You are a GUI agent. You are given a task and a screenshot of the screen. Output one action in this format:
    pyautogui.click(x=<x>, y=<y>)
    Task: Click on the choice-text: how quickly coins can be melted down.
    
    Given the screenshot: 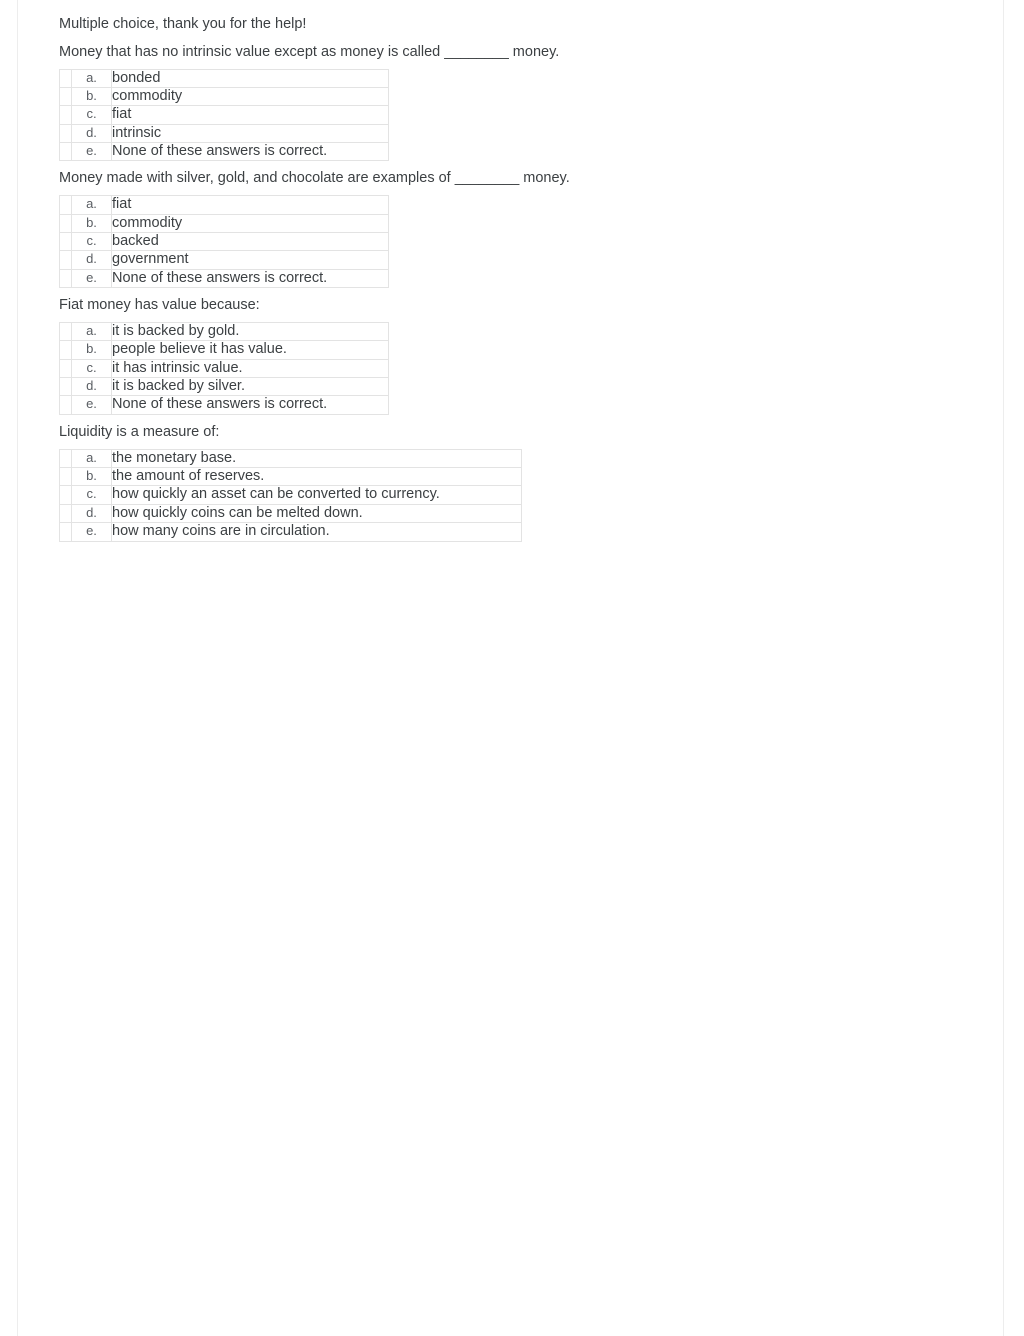 What is the action you would take?
    pyautogui.click(x=316, y=513)
    